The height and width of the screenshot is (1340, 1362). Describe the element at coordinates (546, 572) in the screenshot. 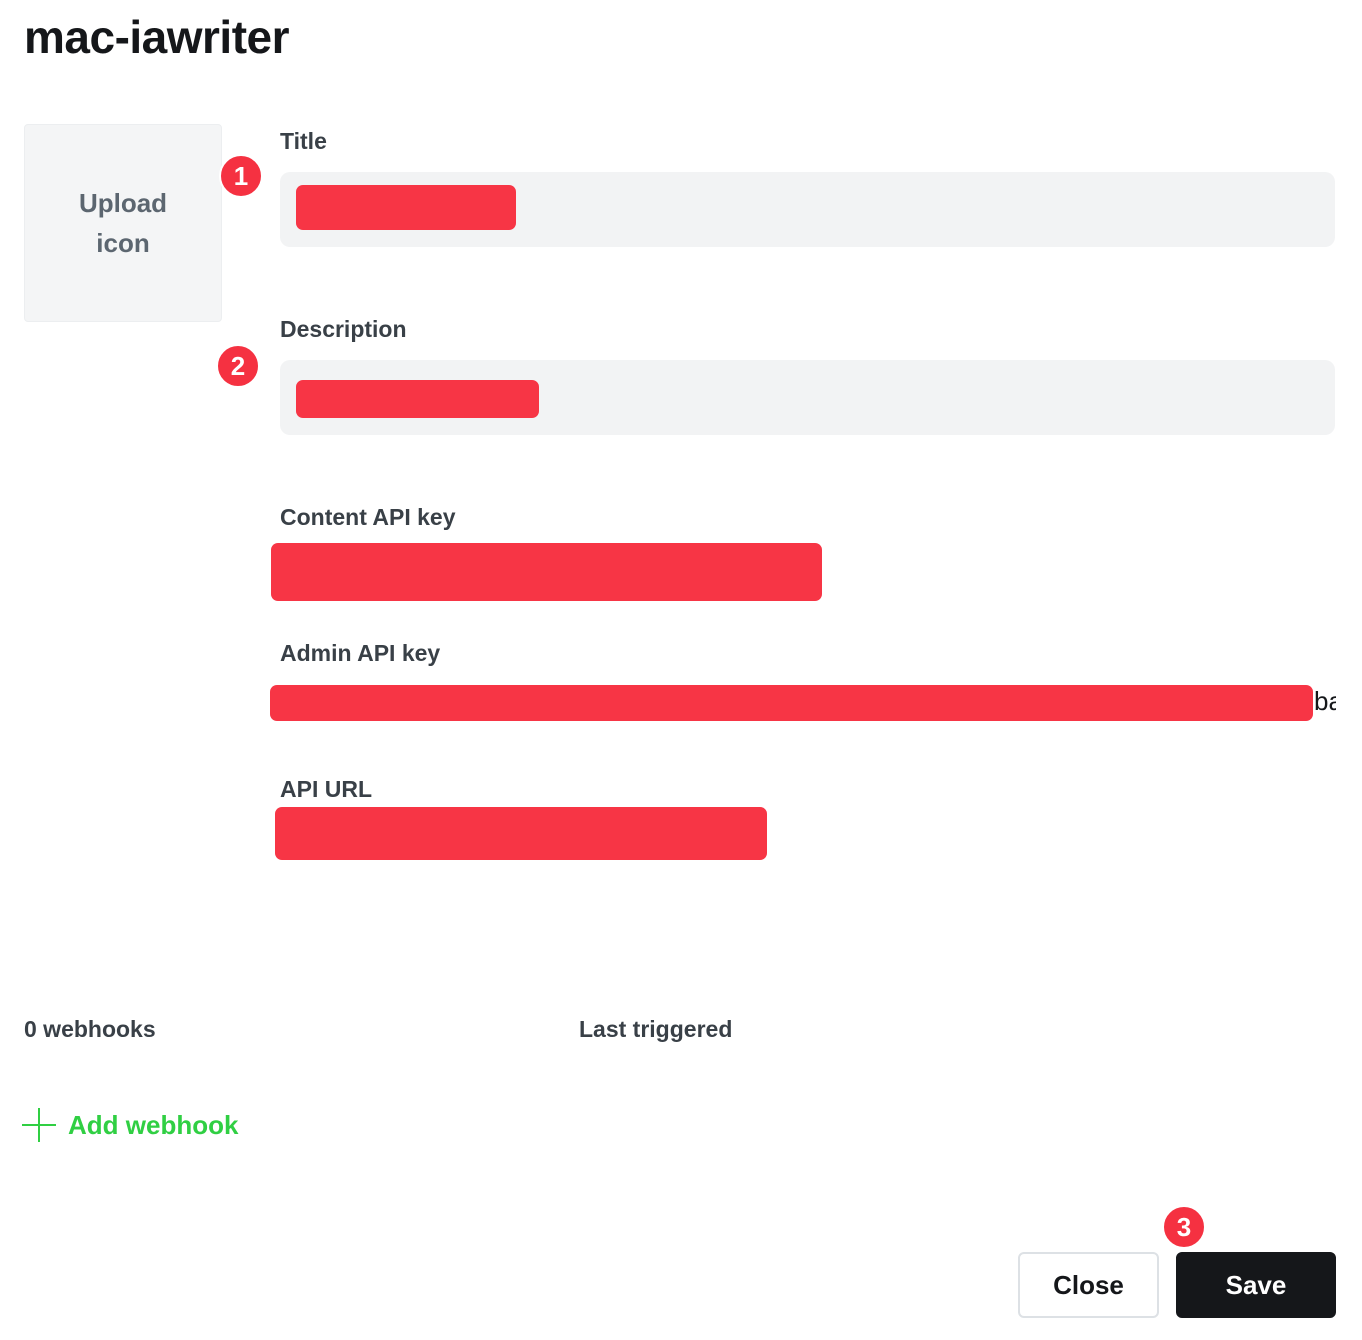

I see `redacted-content-api-key` at that location.